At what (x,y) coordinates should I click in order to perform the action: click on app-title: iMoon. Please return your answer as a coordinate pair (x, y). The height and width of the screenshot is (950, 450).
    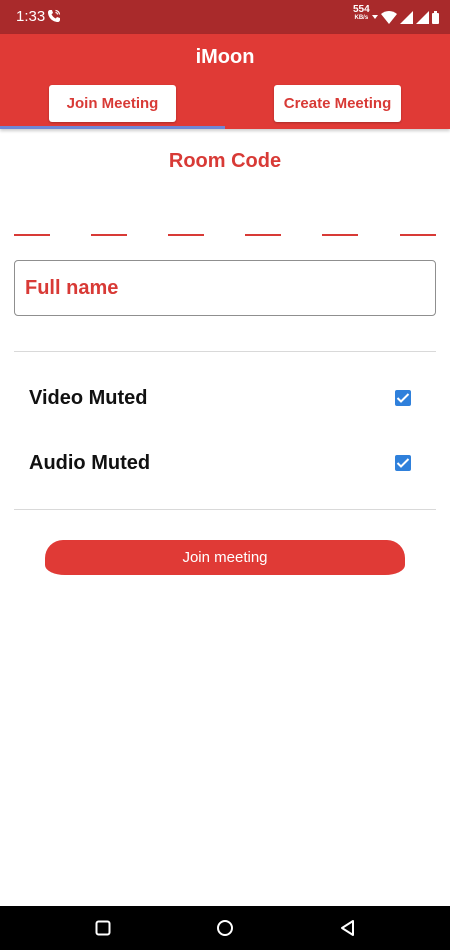
    Looking at the image, I should click on (225, 57).